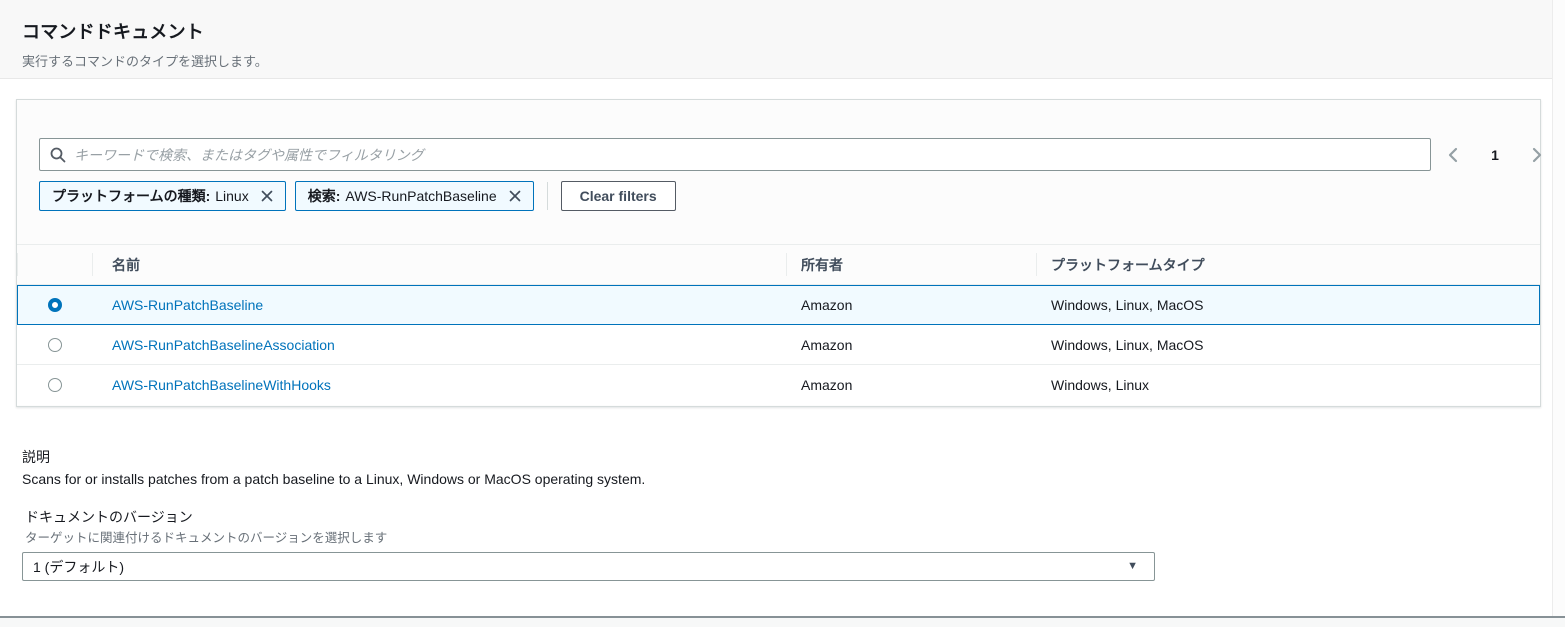  What do you see at coordinates (618, 196) in the screenshot?
I see `clear-filters-button: Clear filters` at bounding box center [618, 196].